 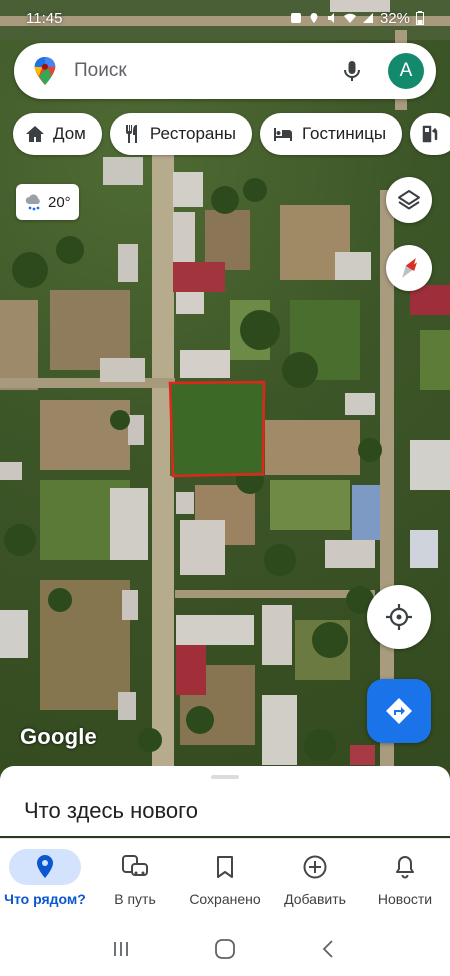 I want to click on nav-contribute-icon-wrap, so click(x=315, y=867).